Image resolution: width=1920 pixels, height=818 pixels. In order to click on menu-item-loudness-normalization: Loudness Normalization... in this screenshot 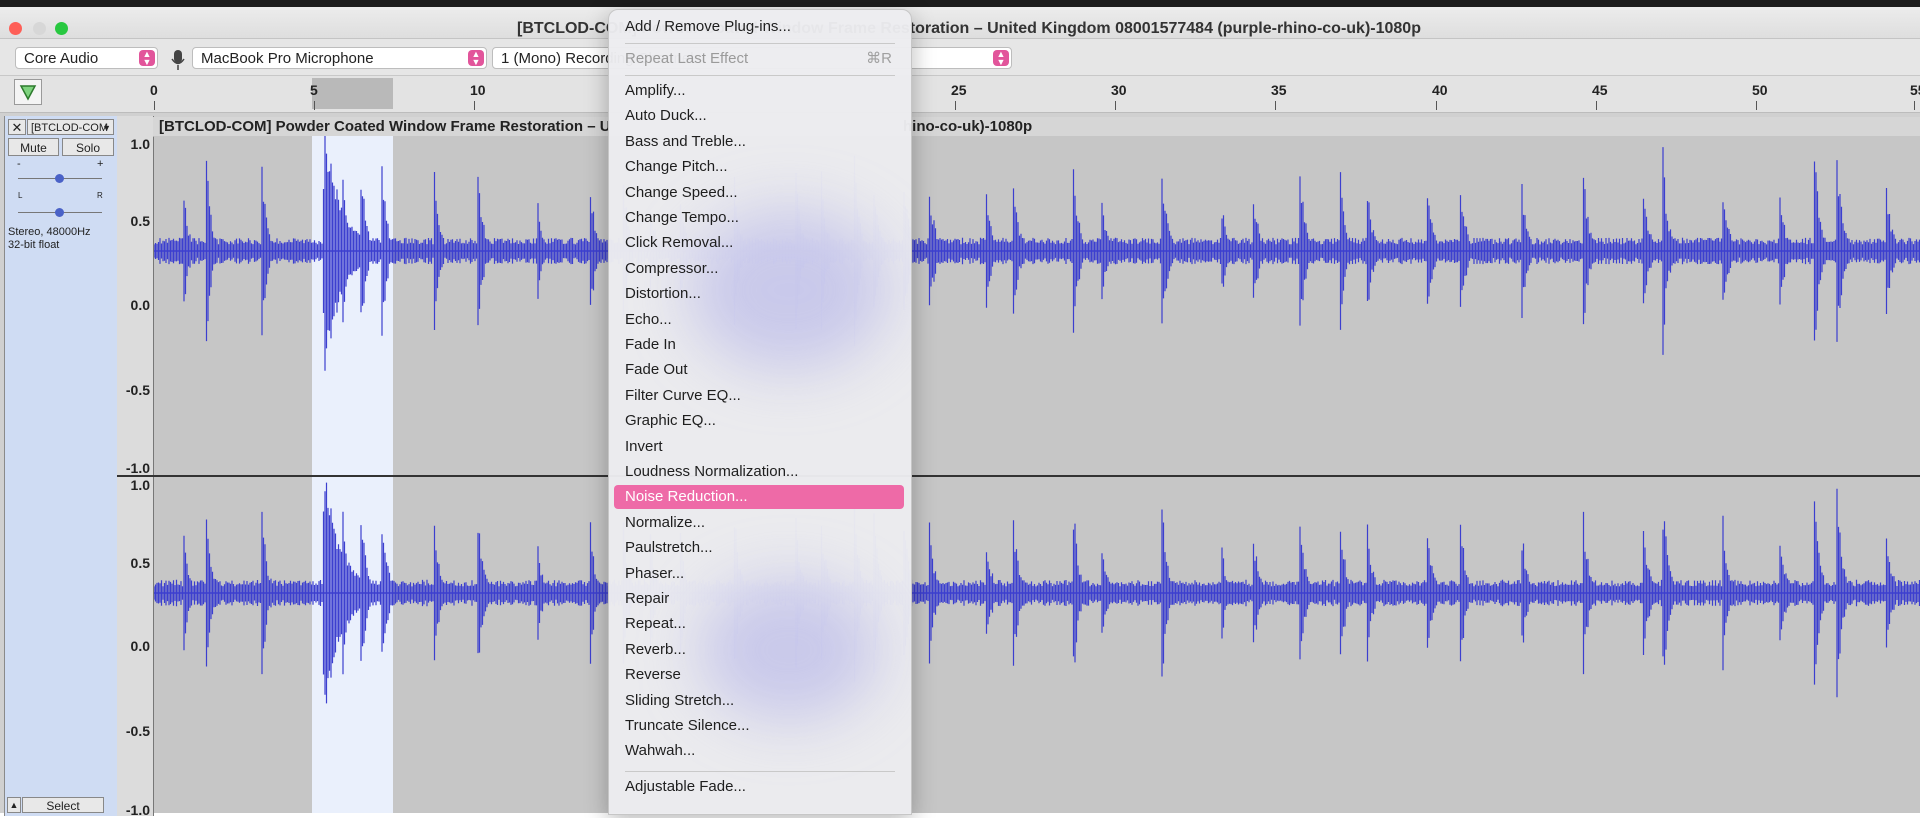, I will do `click(759, 472)`.